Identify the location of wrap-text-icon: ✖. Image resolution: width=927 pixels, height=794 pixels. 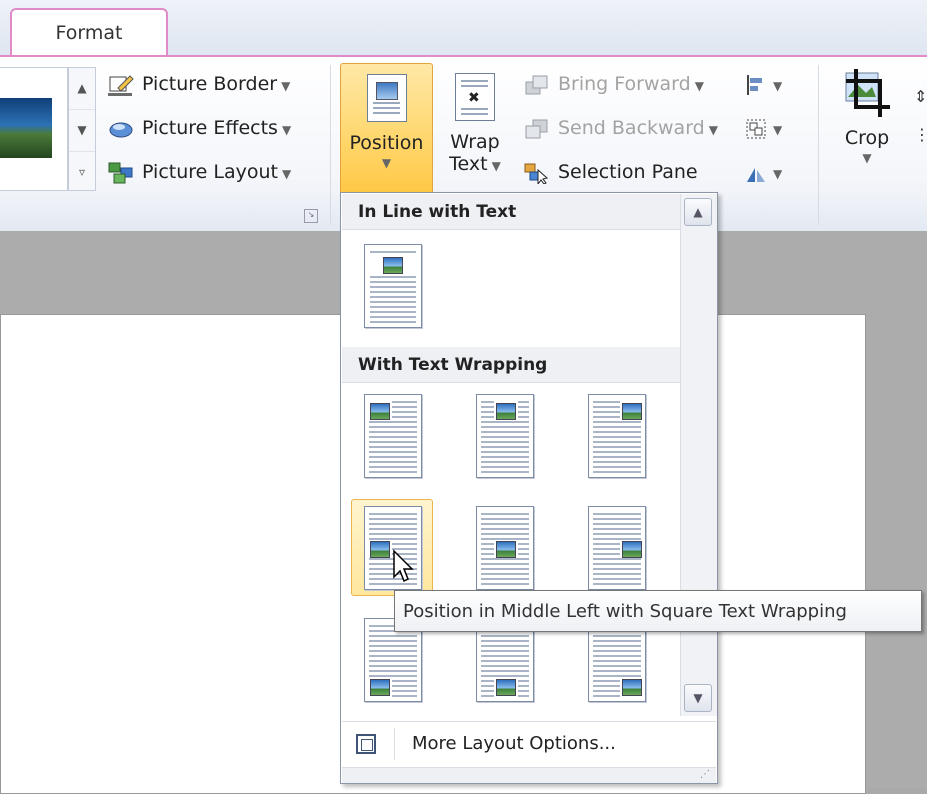
(475, 97).